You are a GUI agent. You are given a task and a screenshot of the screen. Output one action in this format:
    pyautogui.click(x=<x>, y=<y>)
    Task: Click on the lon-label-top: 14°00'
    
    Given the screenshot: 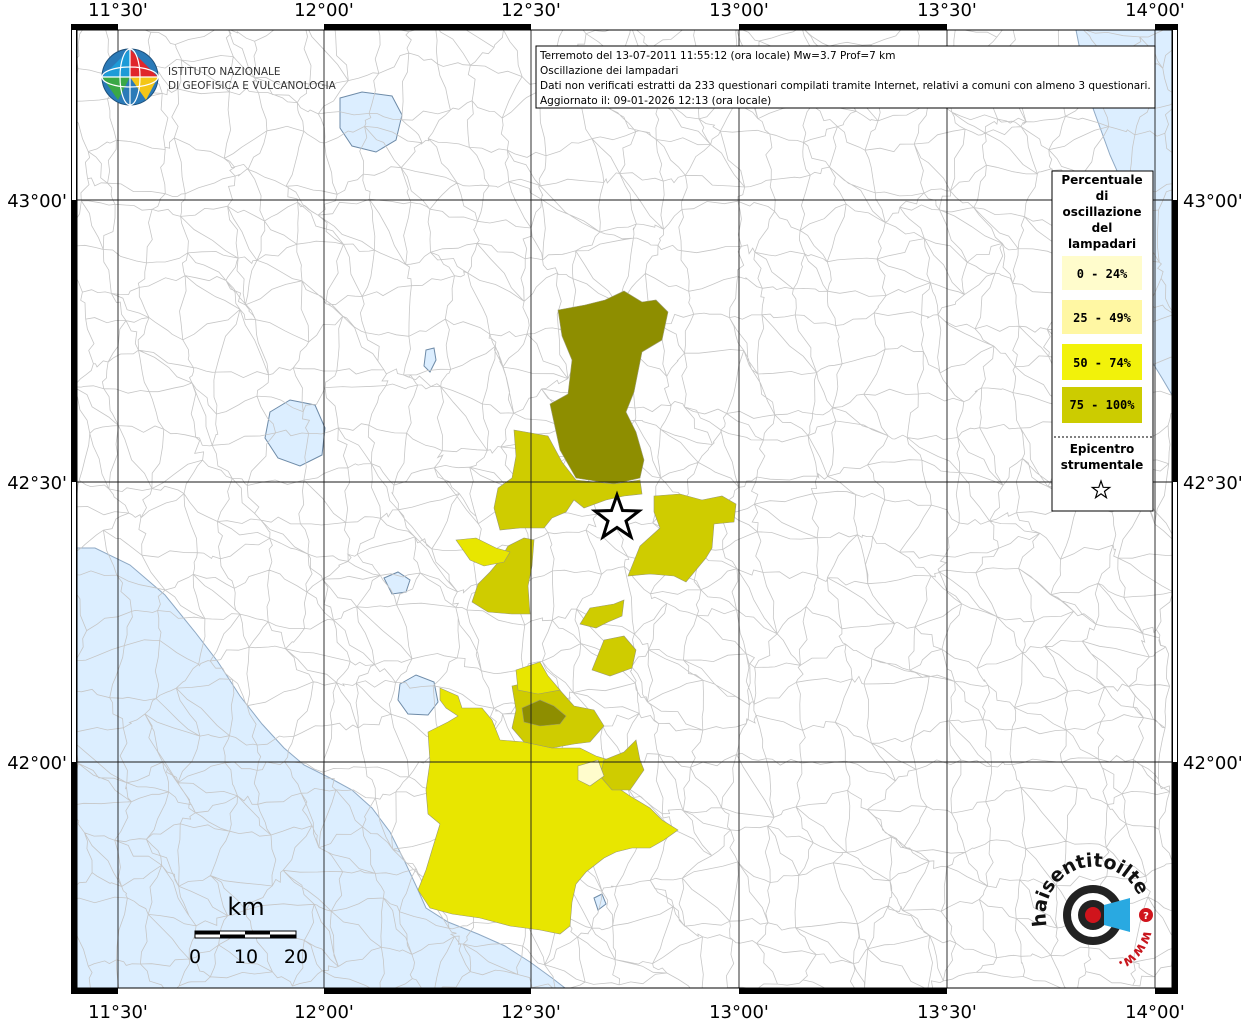 What is the action you would take?
    pyautogui.click(x=1155, y=10)
    